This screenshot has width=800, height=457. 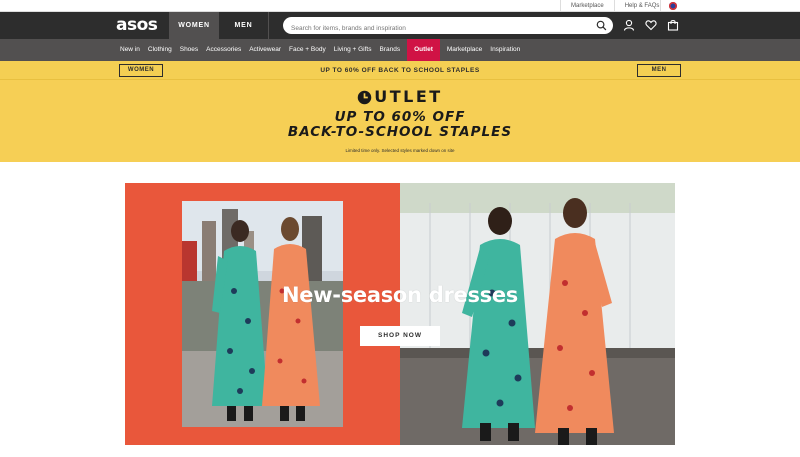 What do you see at coordinates (189, 50) in the screenshot?
I see `nav-item-shoes: Shoes` at bounding box center [189, 50].